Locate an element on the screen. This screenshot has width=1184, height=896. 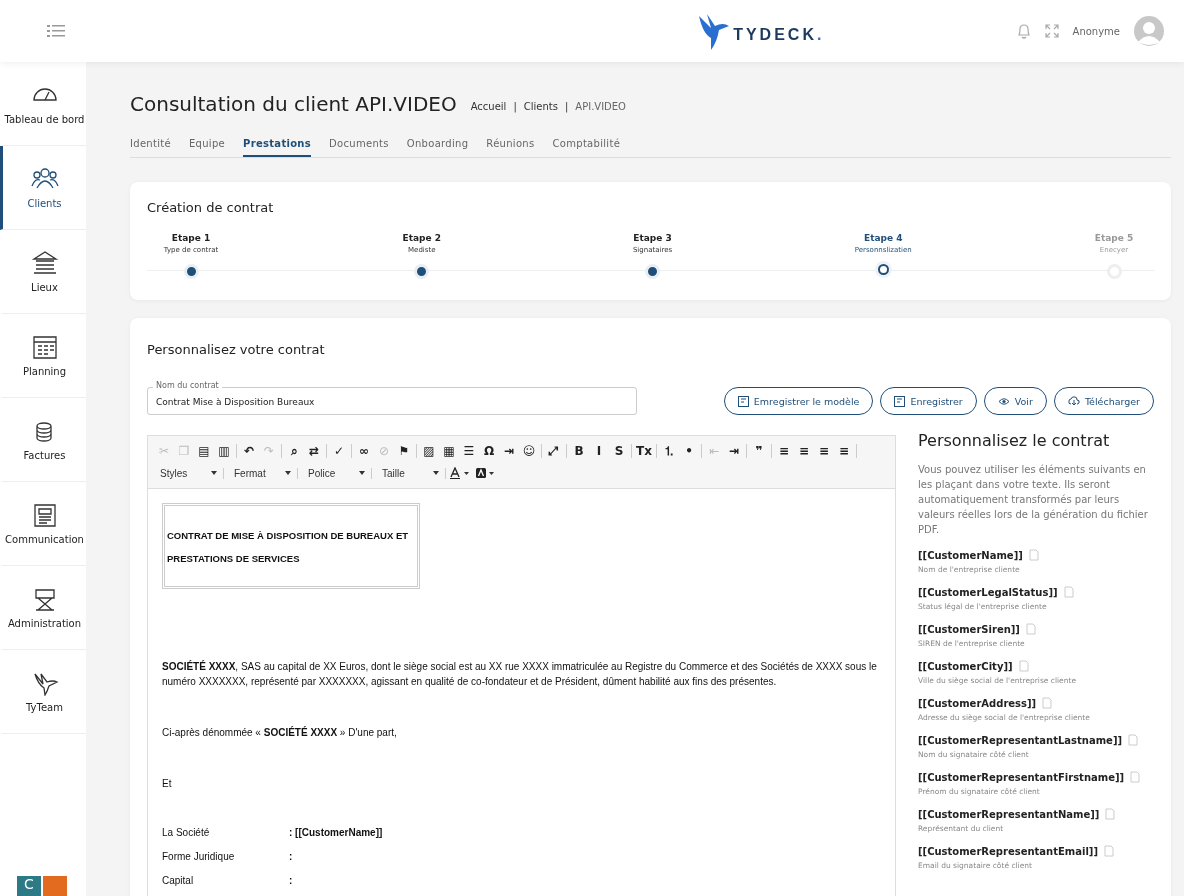
sidebar-item: Clients is located at coordinates (43, 188).